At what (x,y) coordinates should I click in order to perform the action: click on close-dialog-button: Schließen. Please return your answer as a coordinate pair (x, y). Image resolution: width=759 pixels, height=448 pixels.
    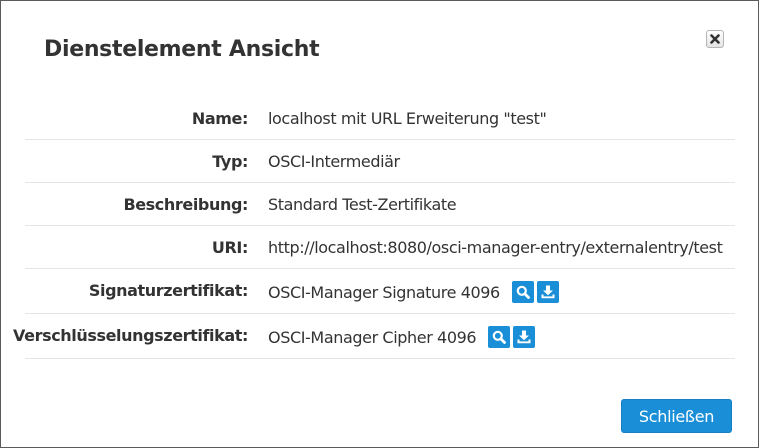
    Looking at the image, I should click on (676, 416).